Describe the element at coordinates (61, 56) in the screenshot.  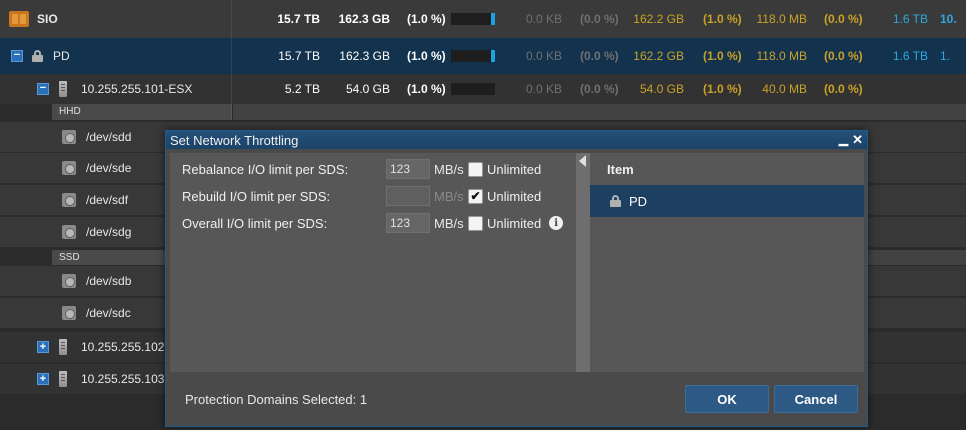
I see `row-name: PD` at that location.